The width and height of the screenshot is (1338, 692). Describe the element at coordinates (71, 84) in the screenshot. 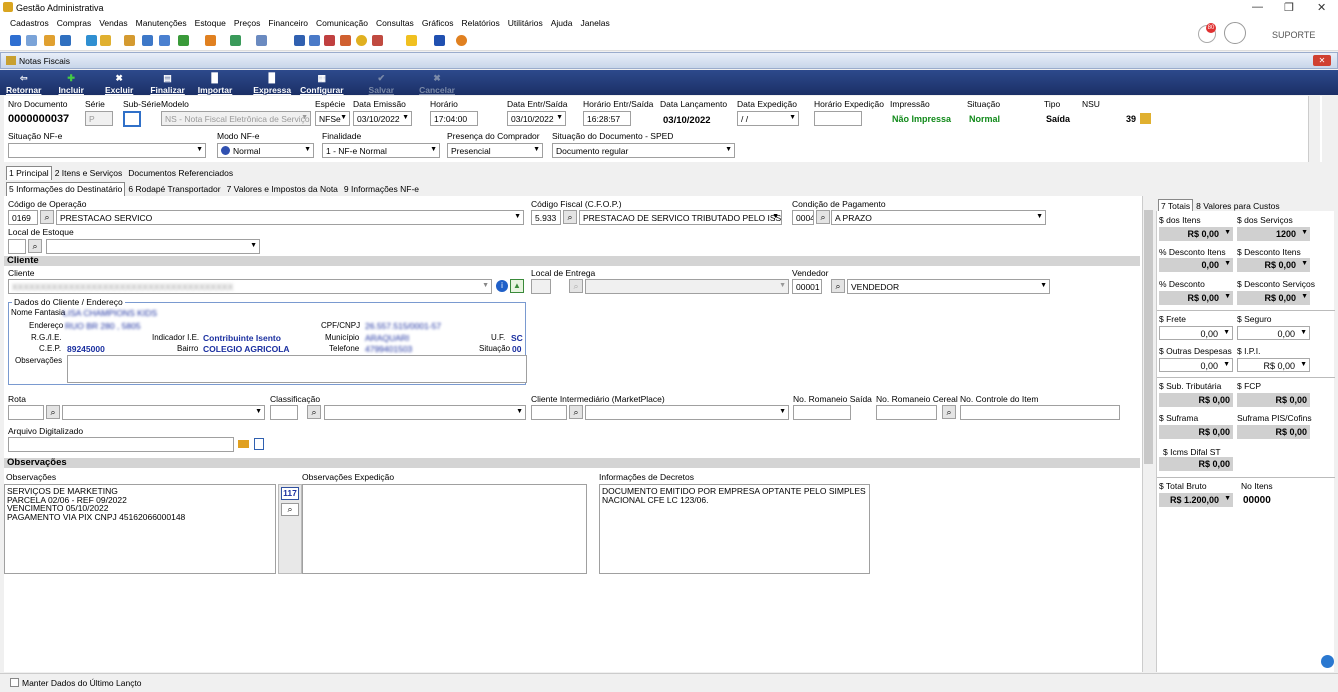

I see `incluir-button: ✚ Incluir` at that location.